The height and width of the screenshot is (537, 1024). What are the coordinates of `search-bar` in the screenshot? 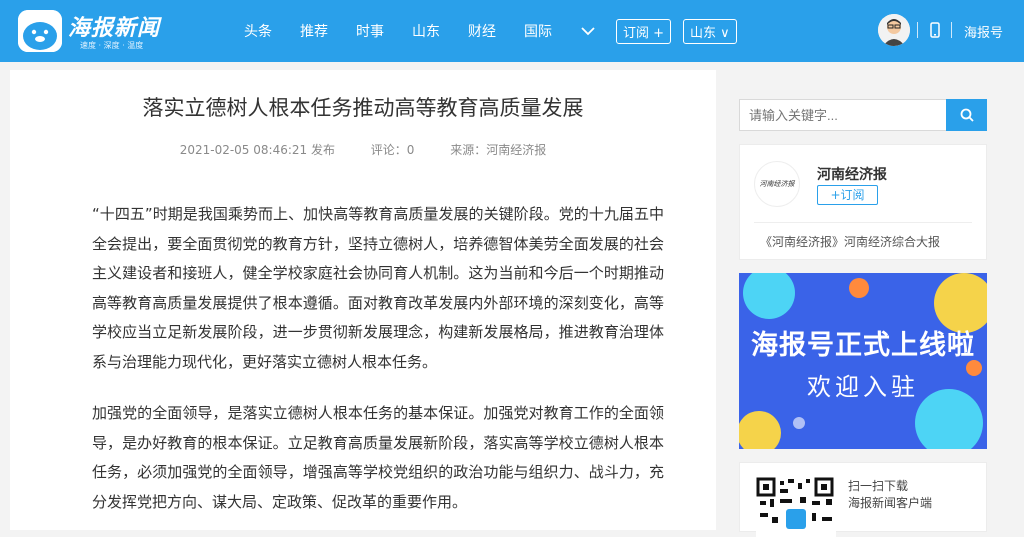 It's located at (863, 115).